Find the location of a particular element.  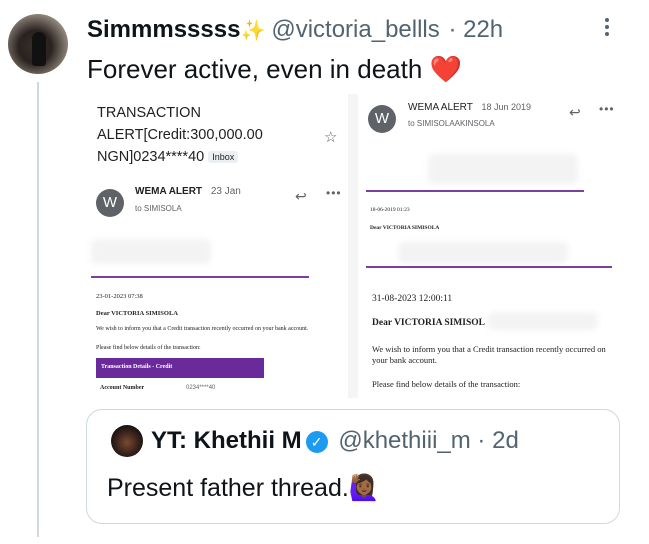

tweet-text: Forever active, even in death ❤️ is located at coordinates (274, 69).